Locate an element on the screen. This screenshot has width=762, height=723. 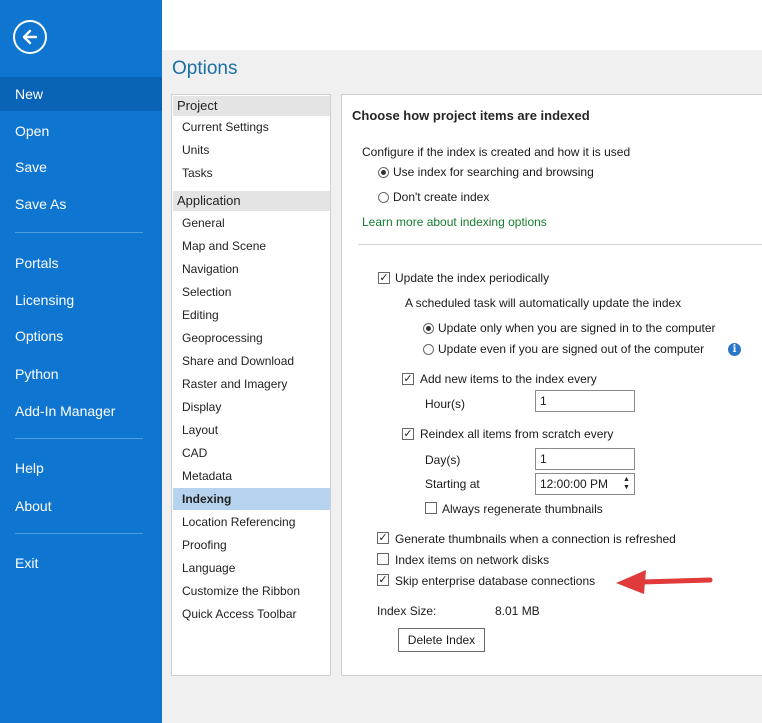
skip-enterprise-label: Skip enterprise database connections is located at coordinates (495, 581).